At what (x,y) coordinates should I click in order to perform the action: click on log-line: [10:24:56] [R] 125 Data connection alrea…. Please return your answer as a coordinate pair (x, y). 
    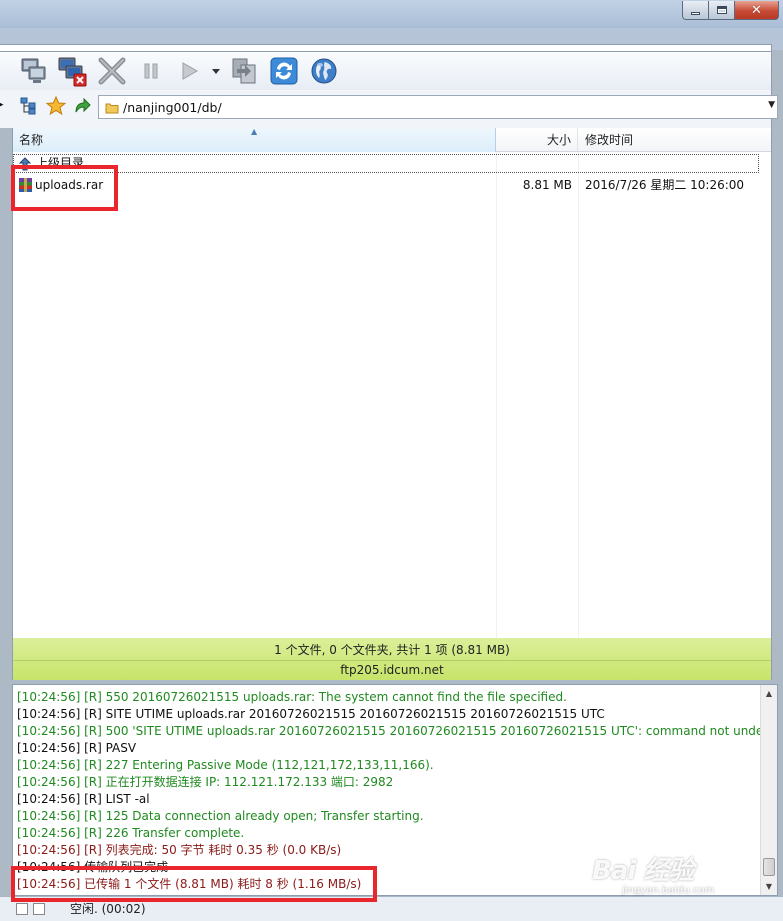
    Looking at the image, I should click on (220, 816).